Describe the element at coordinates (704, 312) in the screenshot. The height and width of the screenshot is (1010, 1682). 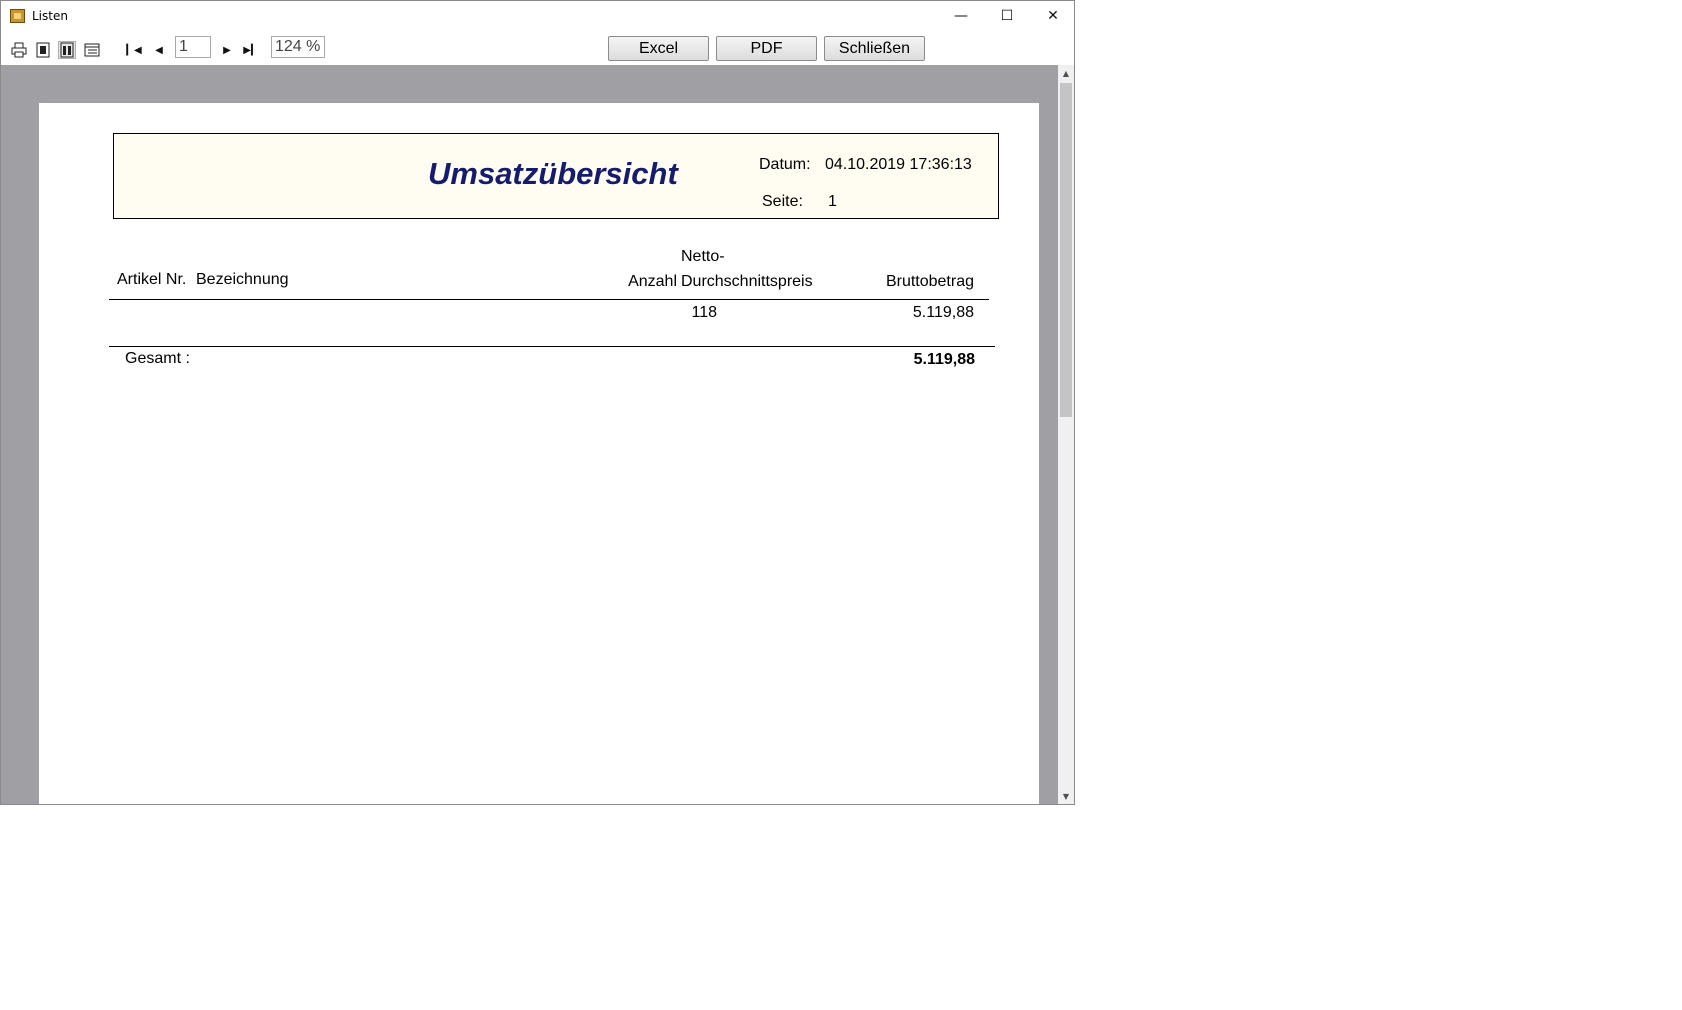
I see `row-quantity: 118` at that location.